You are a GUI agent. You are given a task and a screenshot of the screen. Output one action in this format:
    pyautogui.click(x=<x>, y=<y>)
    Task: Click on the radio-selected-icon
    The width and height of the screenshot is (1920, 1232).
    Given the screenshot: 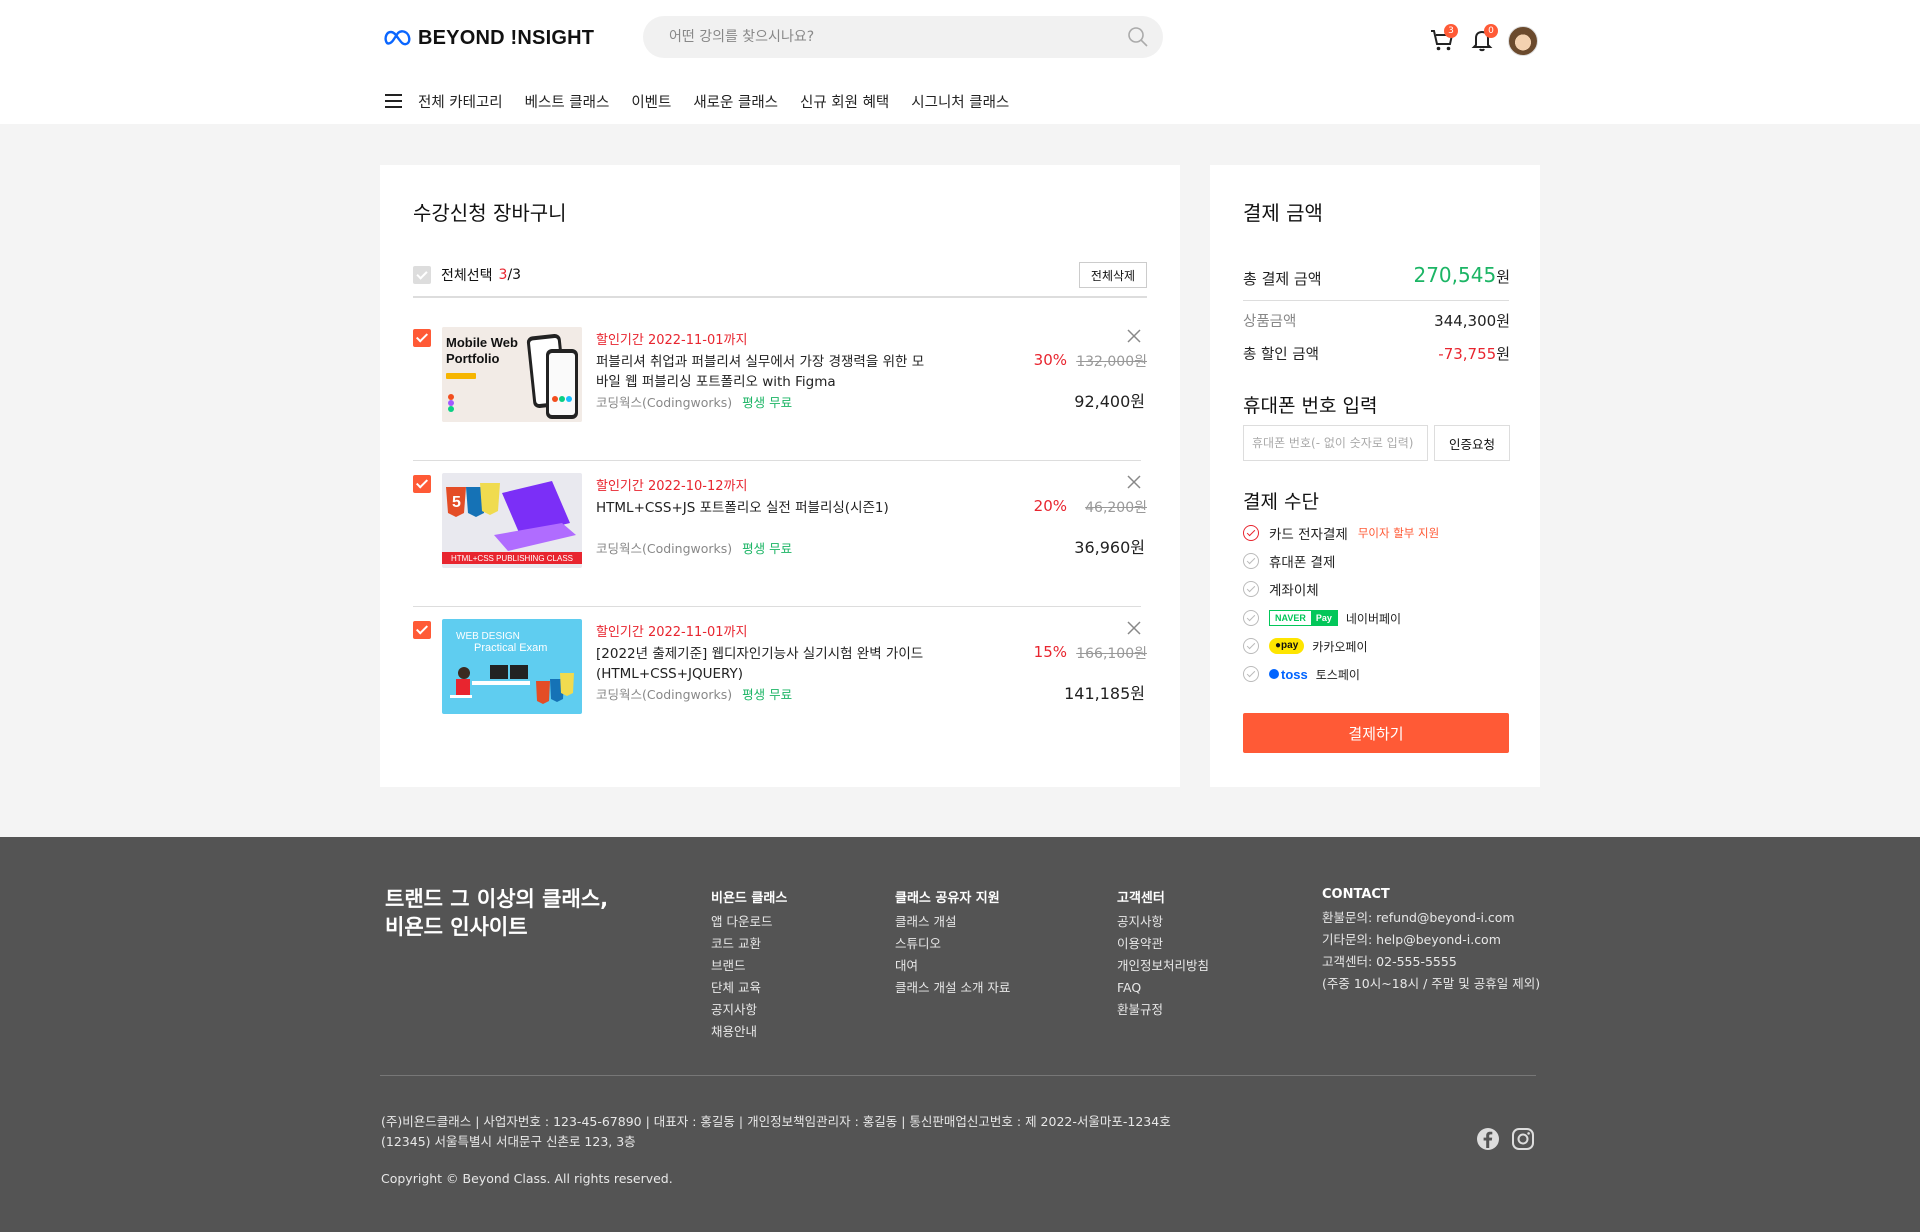 What is the action you would take?
    pyautogui.click(x=1251, y=533)
    